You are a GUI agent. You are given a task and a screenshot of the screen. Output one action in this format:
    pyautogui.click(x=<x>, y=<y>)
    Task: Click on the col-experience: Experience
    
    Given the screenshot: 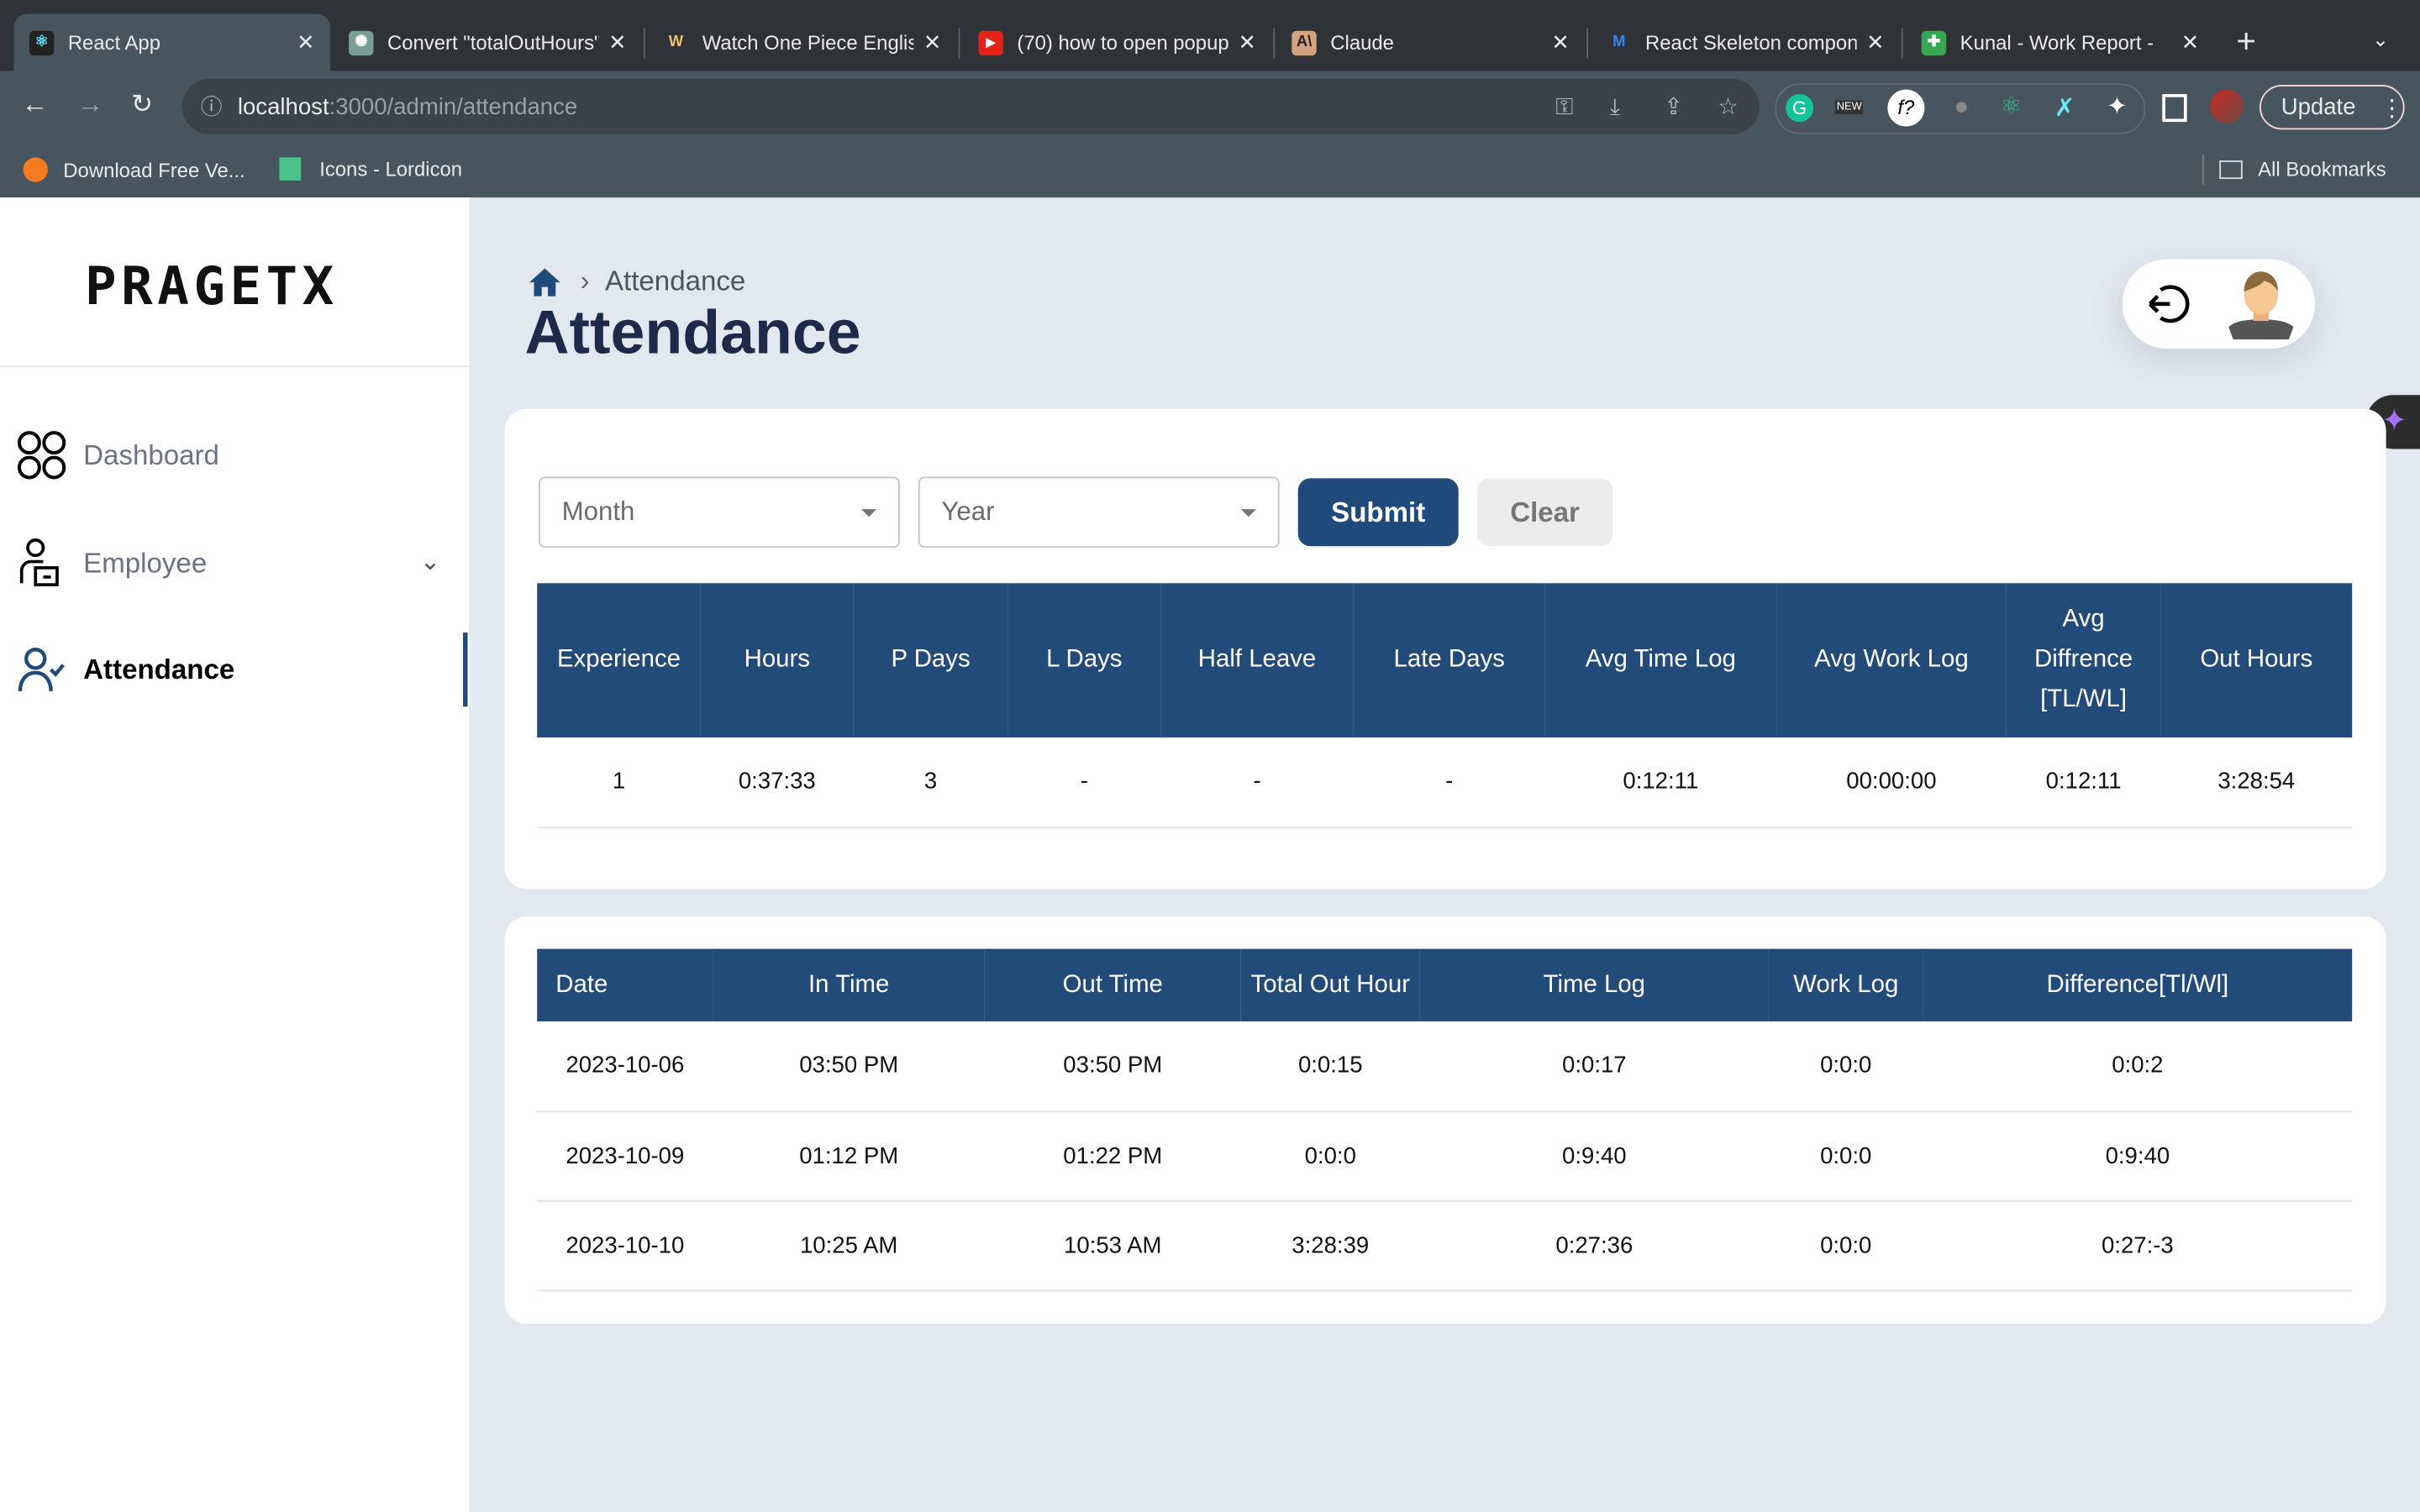 What is the action you would take?
    pyautogui.click(x=619, y=660)
    